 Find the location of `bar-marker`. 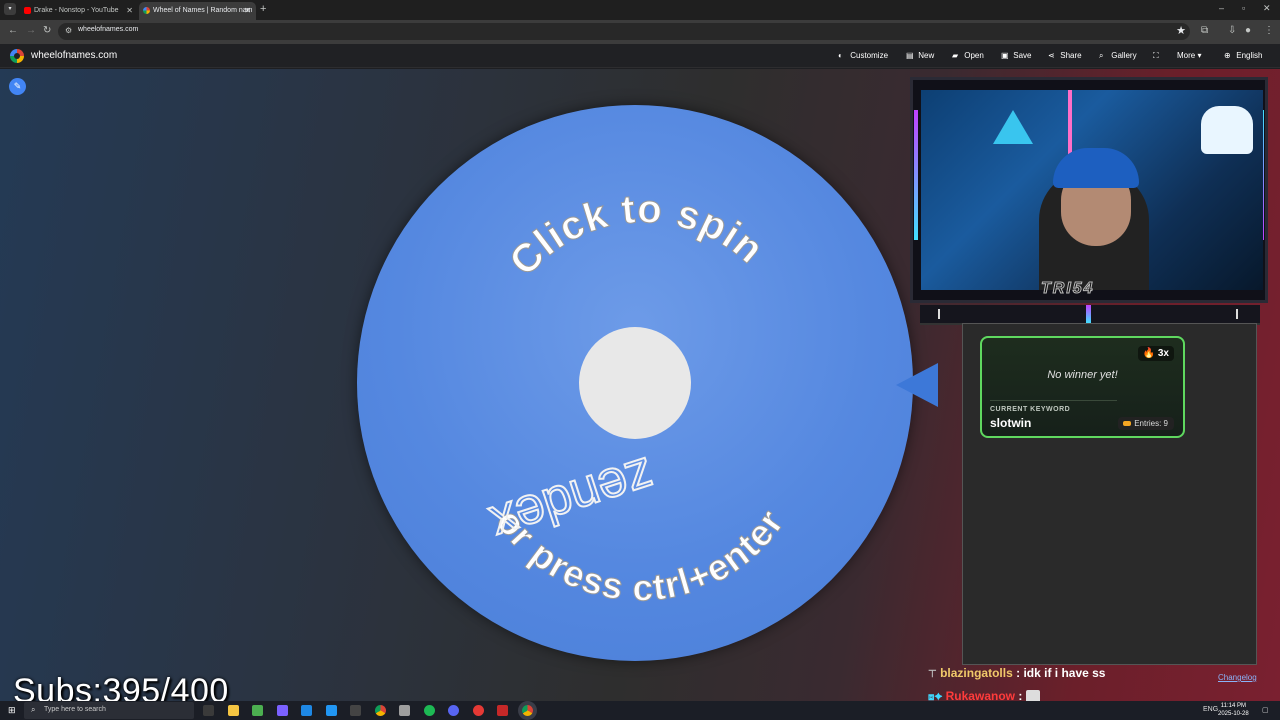

bar-marker is located at coordinates (1237, 314).